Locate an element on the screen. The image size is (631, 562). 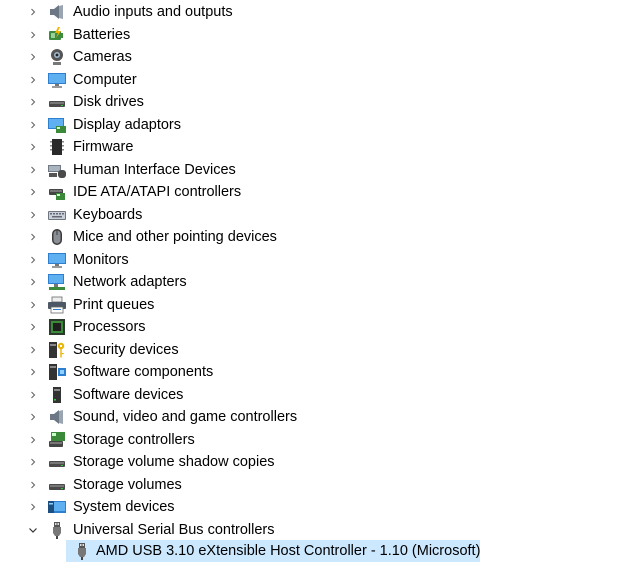
tree-item-mice-and-other-pointing-devices: Mice and other pointing devices is located at coordinates (315, 237).